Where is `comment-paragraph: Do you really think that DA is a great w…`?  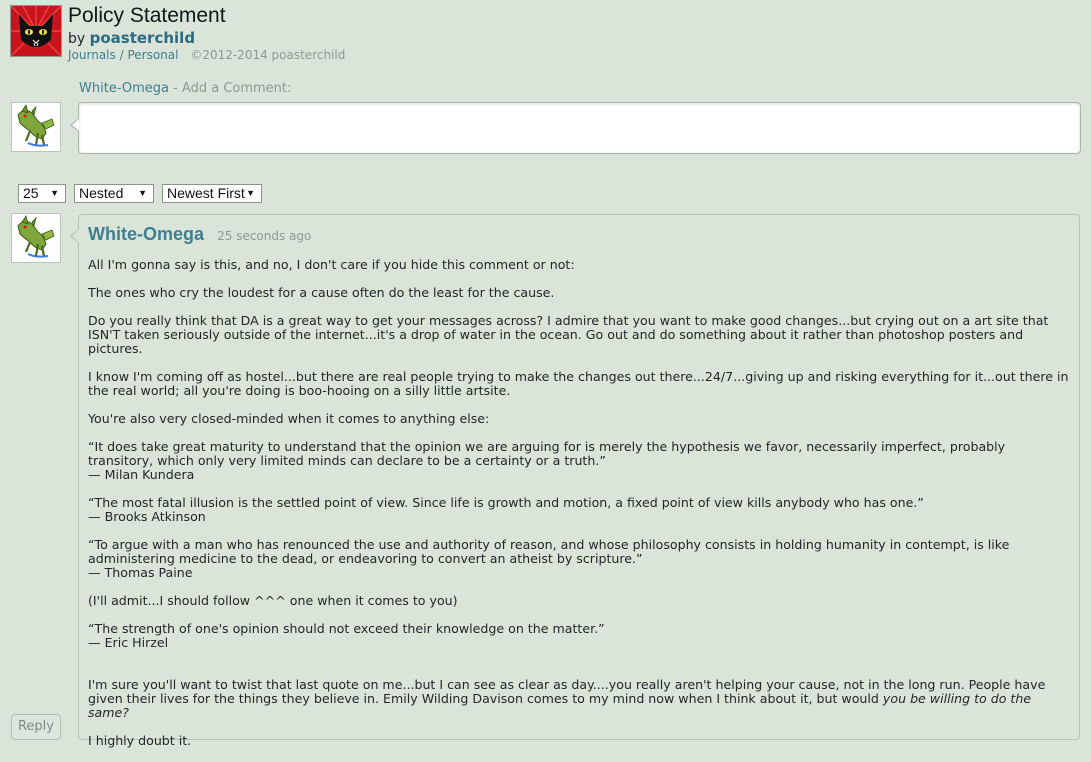 comment-paragraph: Do you really think that DA is a great w… is located at coordinates (568, 334).